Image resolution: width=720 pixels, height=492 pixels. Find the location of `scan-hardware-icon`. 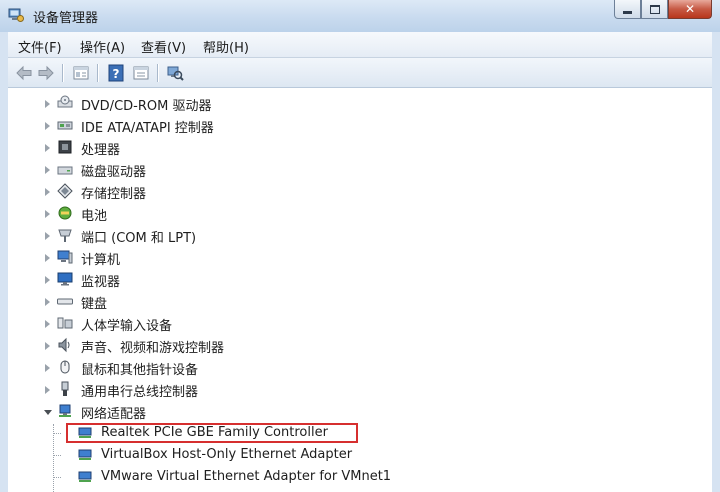

scan-hardware-icon is located at coordinates (175, 73).